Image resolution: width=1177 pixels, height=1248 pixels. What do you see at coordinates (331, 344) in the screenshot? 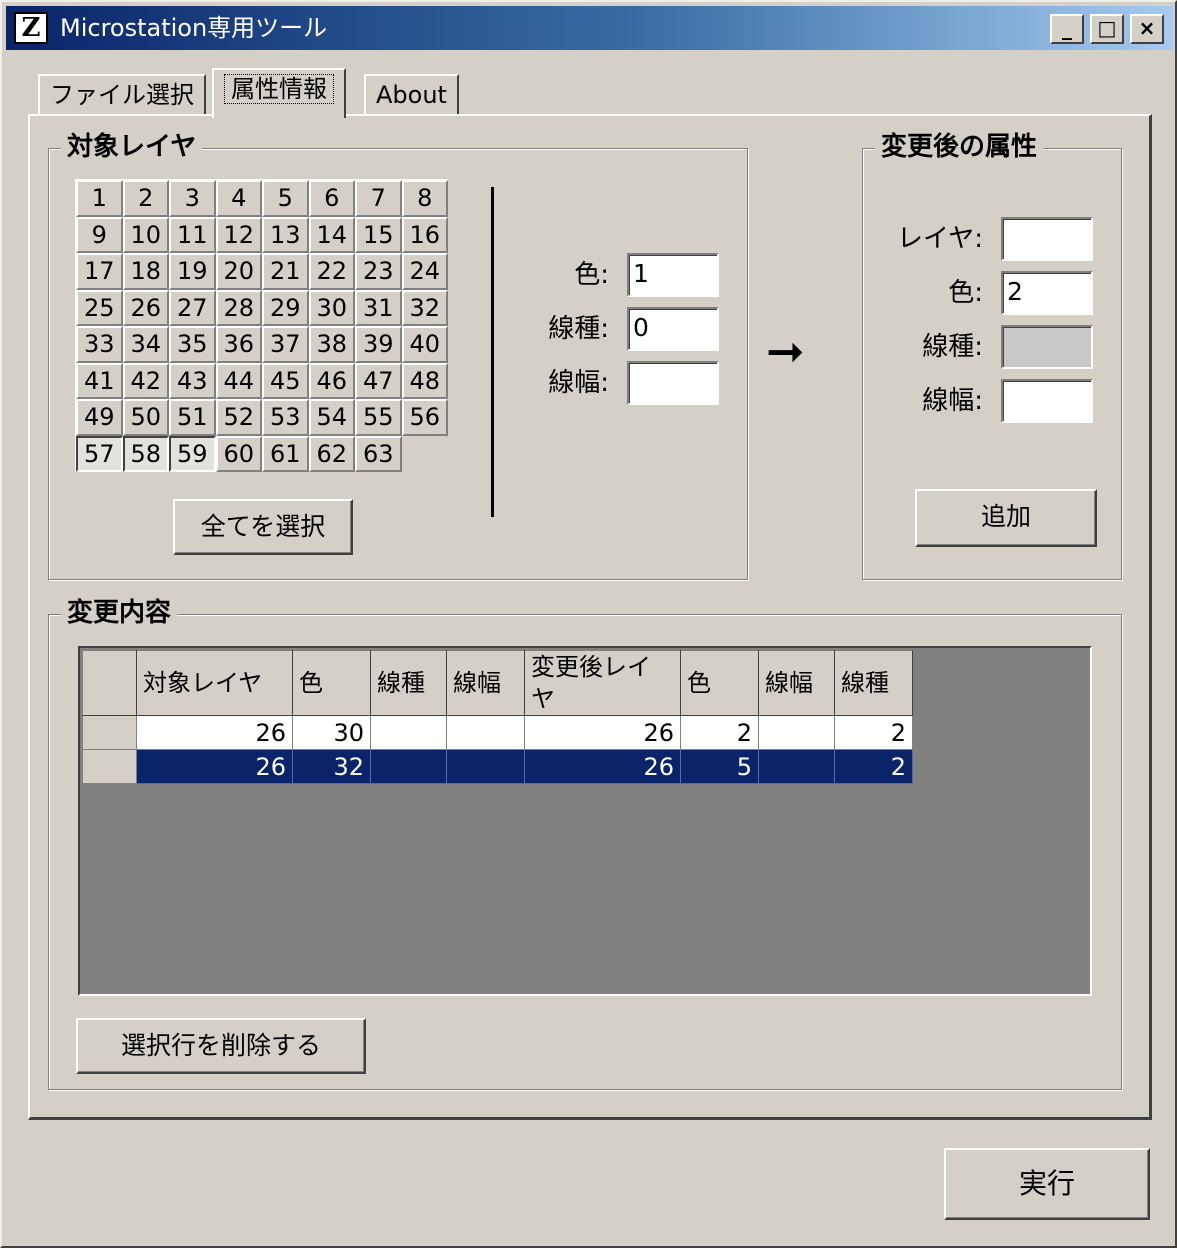
I see `layer-button: 38` at bounding box center [331, 344].